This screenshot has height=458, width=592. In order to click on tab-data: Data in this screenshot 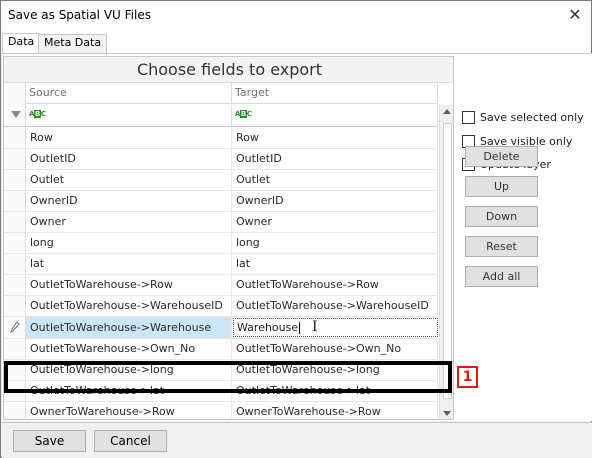, I will do `click(21, 43)`.